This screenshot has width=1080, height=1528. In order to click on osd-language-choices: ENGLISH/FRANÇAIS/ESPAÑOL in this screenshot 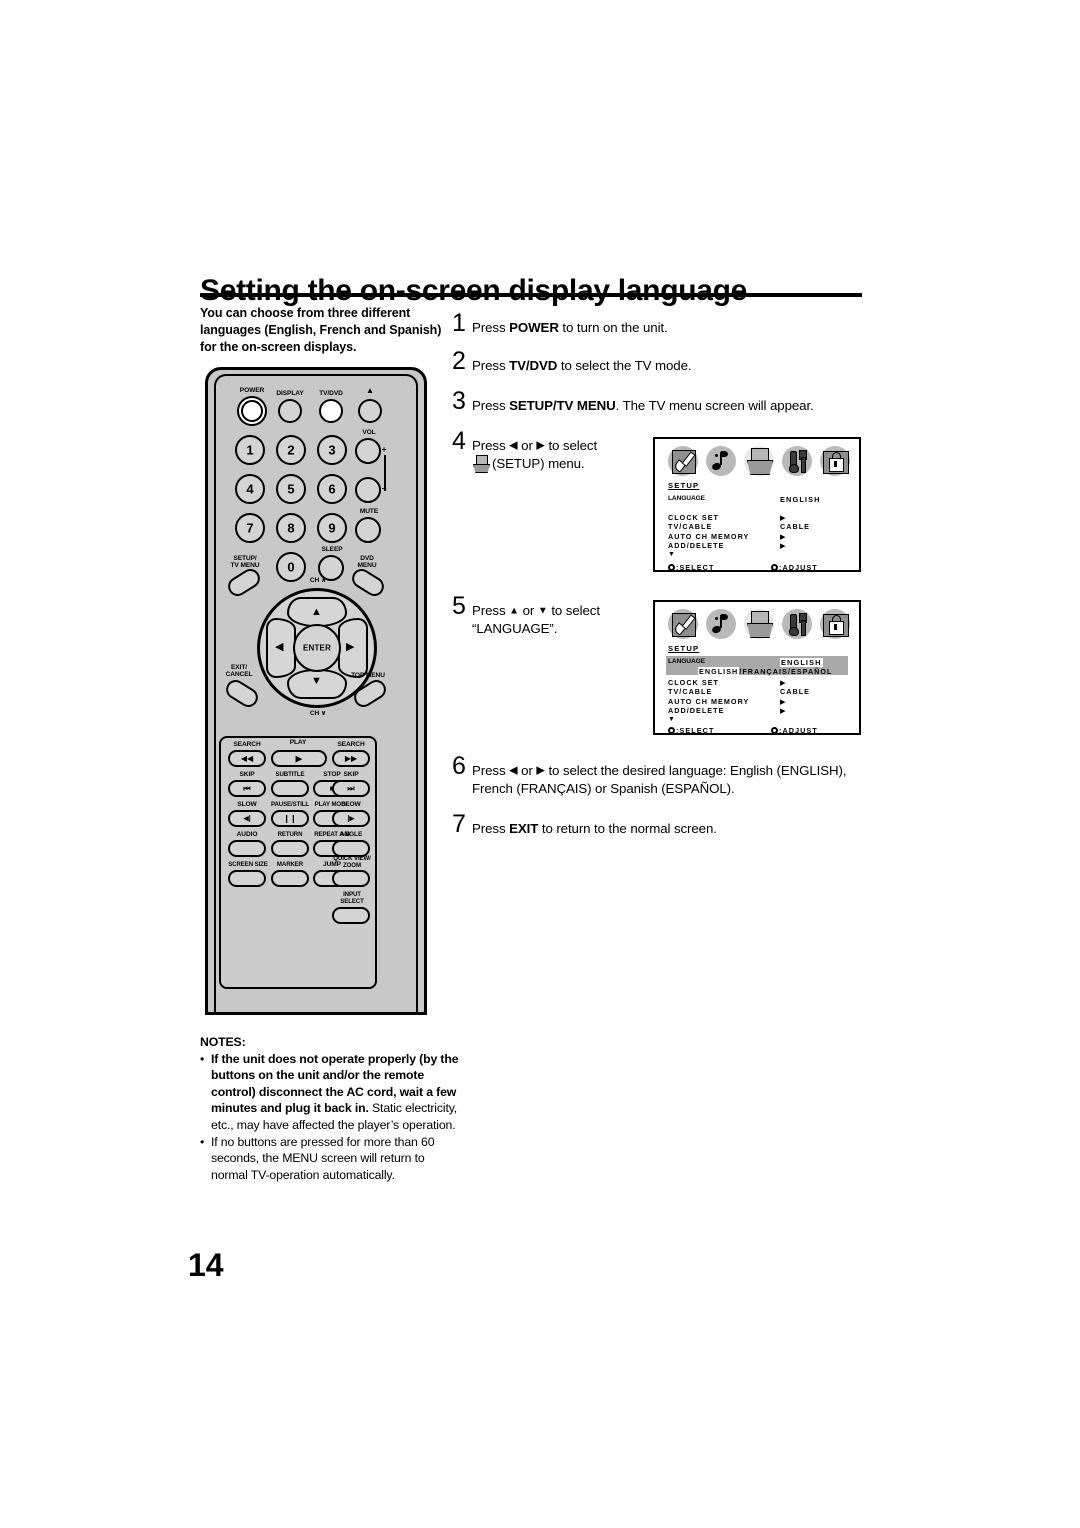, I will do `click(765, 671)`.